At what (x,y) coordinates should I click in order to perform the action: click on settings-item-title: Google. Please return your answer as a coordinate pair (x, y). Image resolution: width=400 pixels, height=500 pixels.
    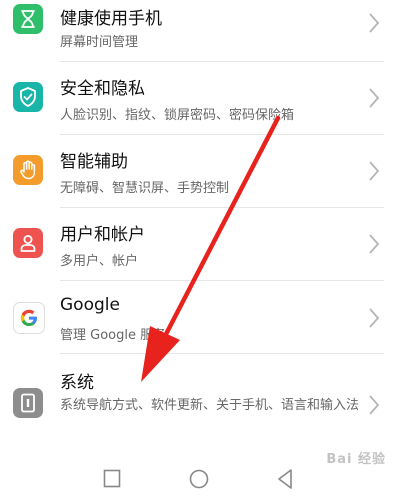
    Looking at the image, I should click on (90, 305).